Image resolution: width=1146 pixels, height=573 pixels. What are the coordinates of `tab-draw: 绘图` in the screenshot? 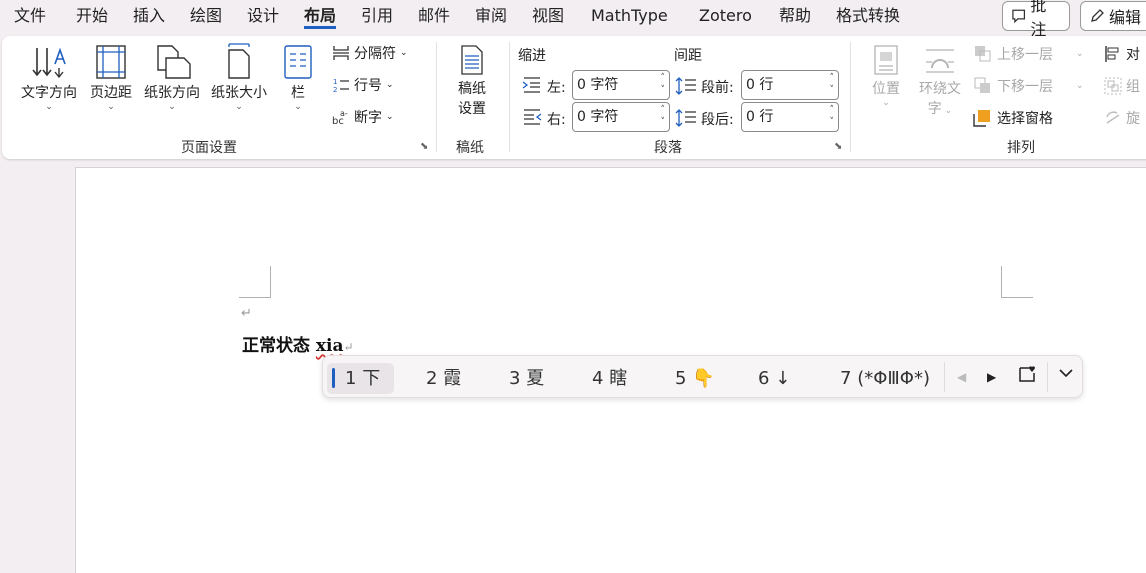 It's located at (206, 17).